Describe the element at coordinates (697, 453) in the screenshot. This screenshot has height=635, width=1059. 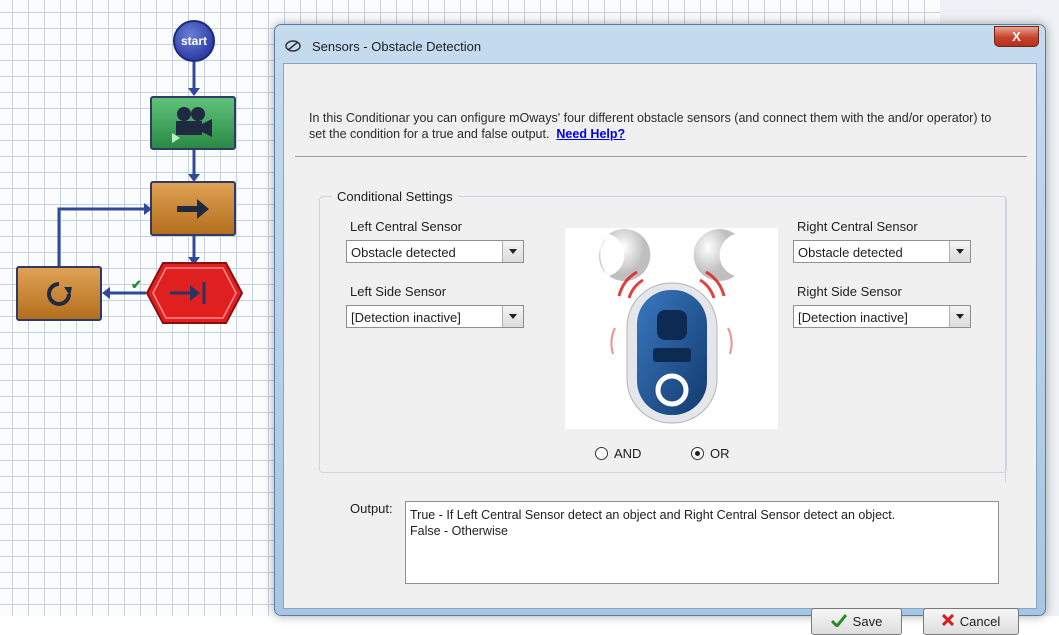
I see `or-radio-dot` at that location.